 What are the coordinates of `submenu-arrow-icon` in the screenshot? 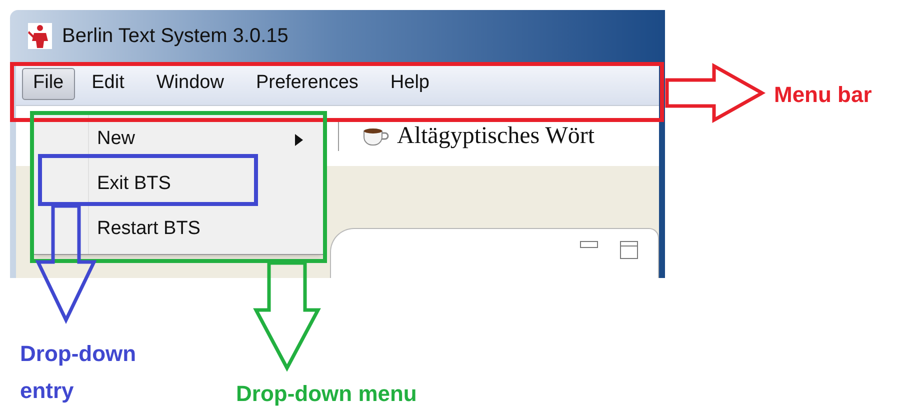 It's located at (299, 140).